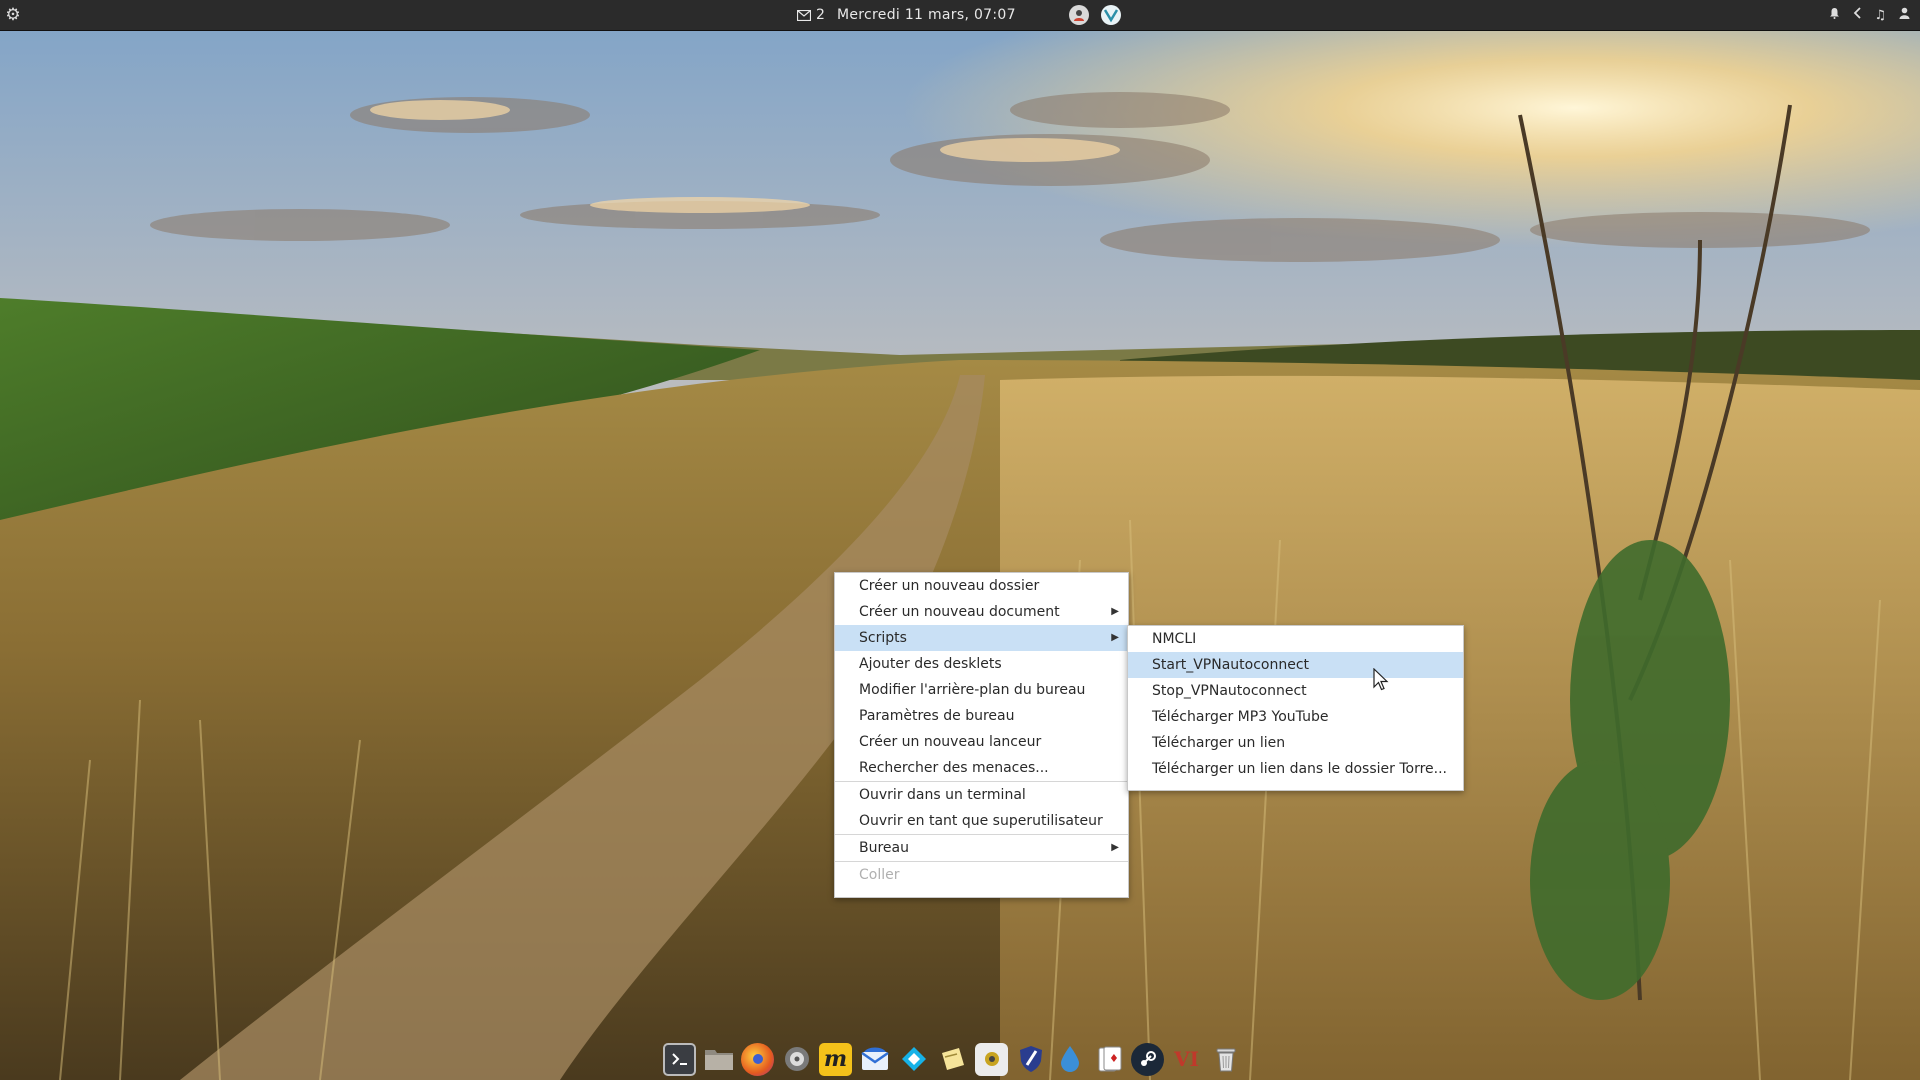 This screenshot has width=1920, height=1080. What do you see at coordinates (1079, 15) in the screenshot?
I see `user-app-icon` at bounding box center [1079, 15].